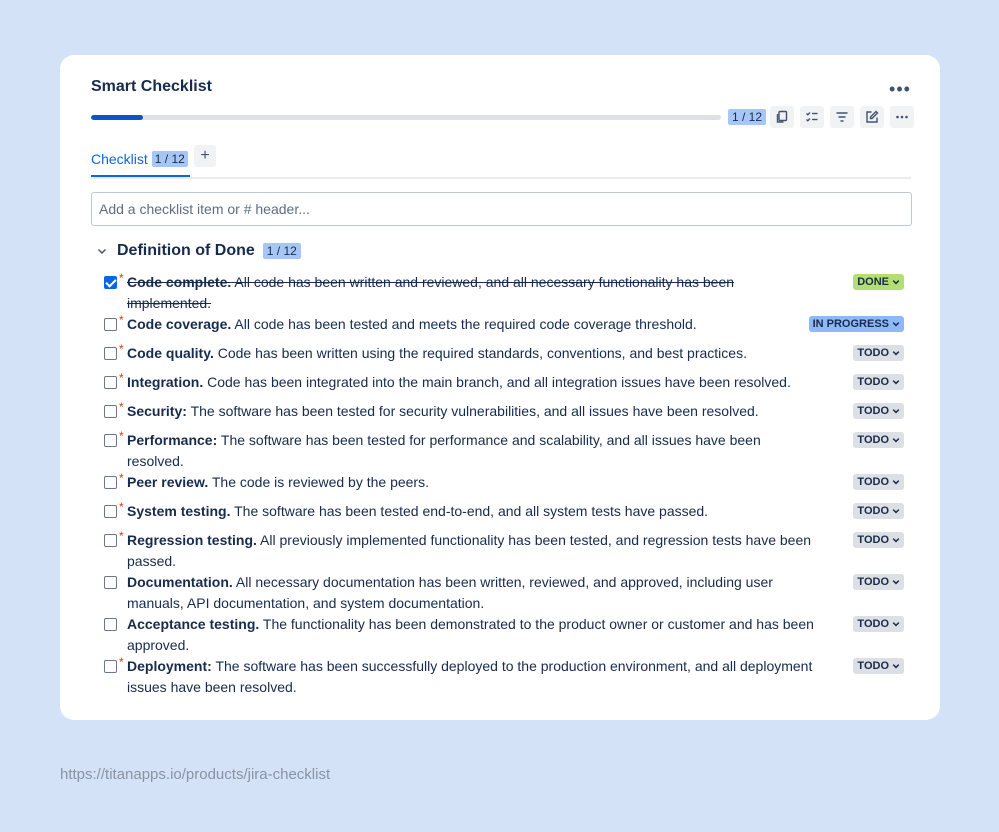  What do you see at coordinates (850, 324) in the screenshot?
I see `status-label: IN PROGRESS` at bounding box center [850, 324].